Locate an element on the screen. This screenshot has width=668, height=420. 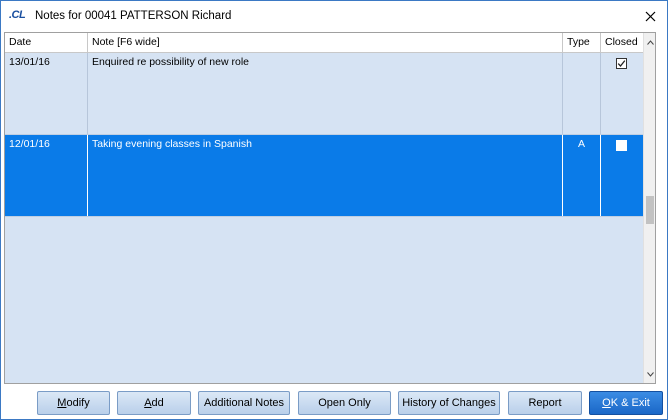
row-date: 13/01/16 is located at coordinates (46, 93).